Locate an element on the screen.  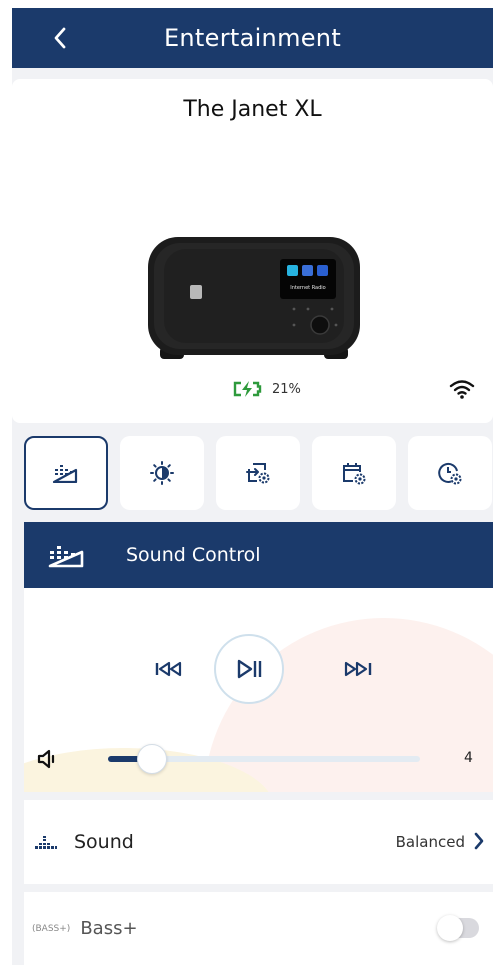
tab-timer-settings is located at coordinates (450, 473).